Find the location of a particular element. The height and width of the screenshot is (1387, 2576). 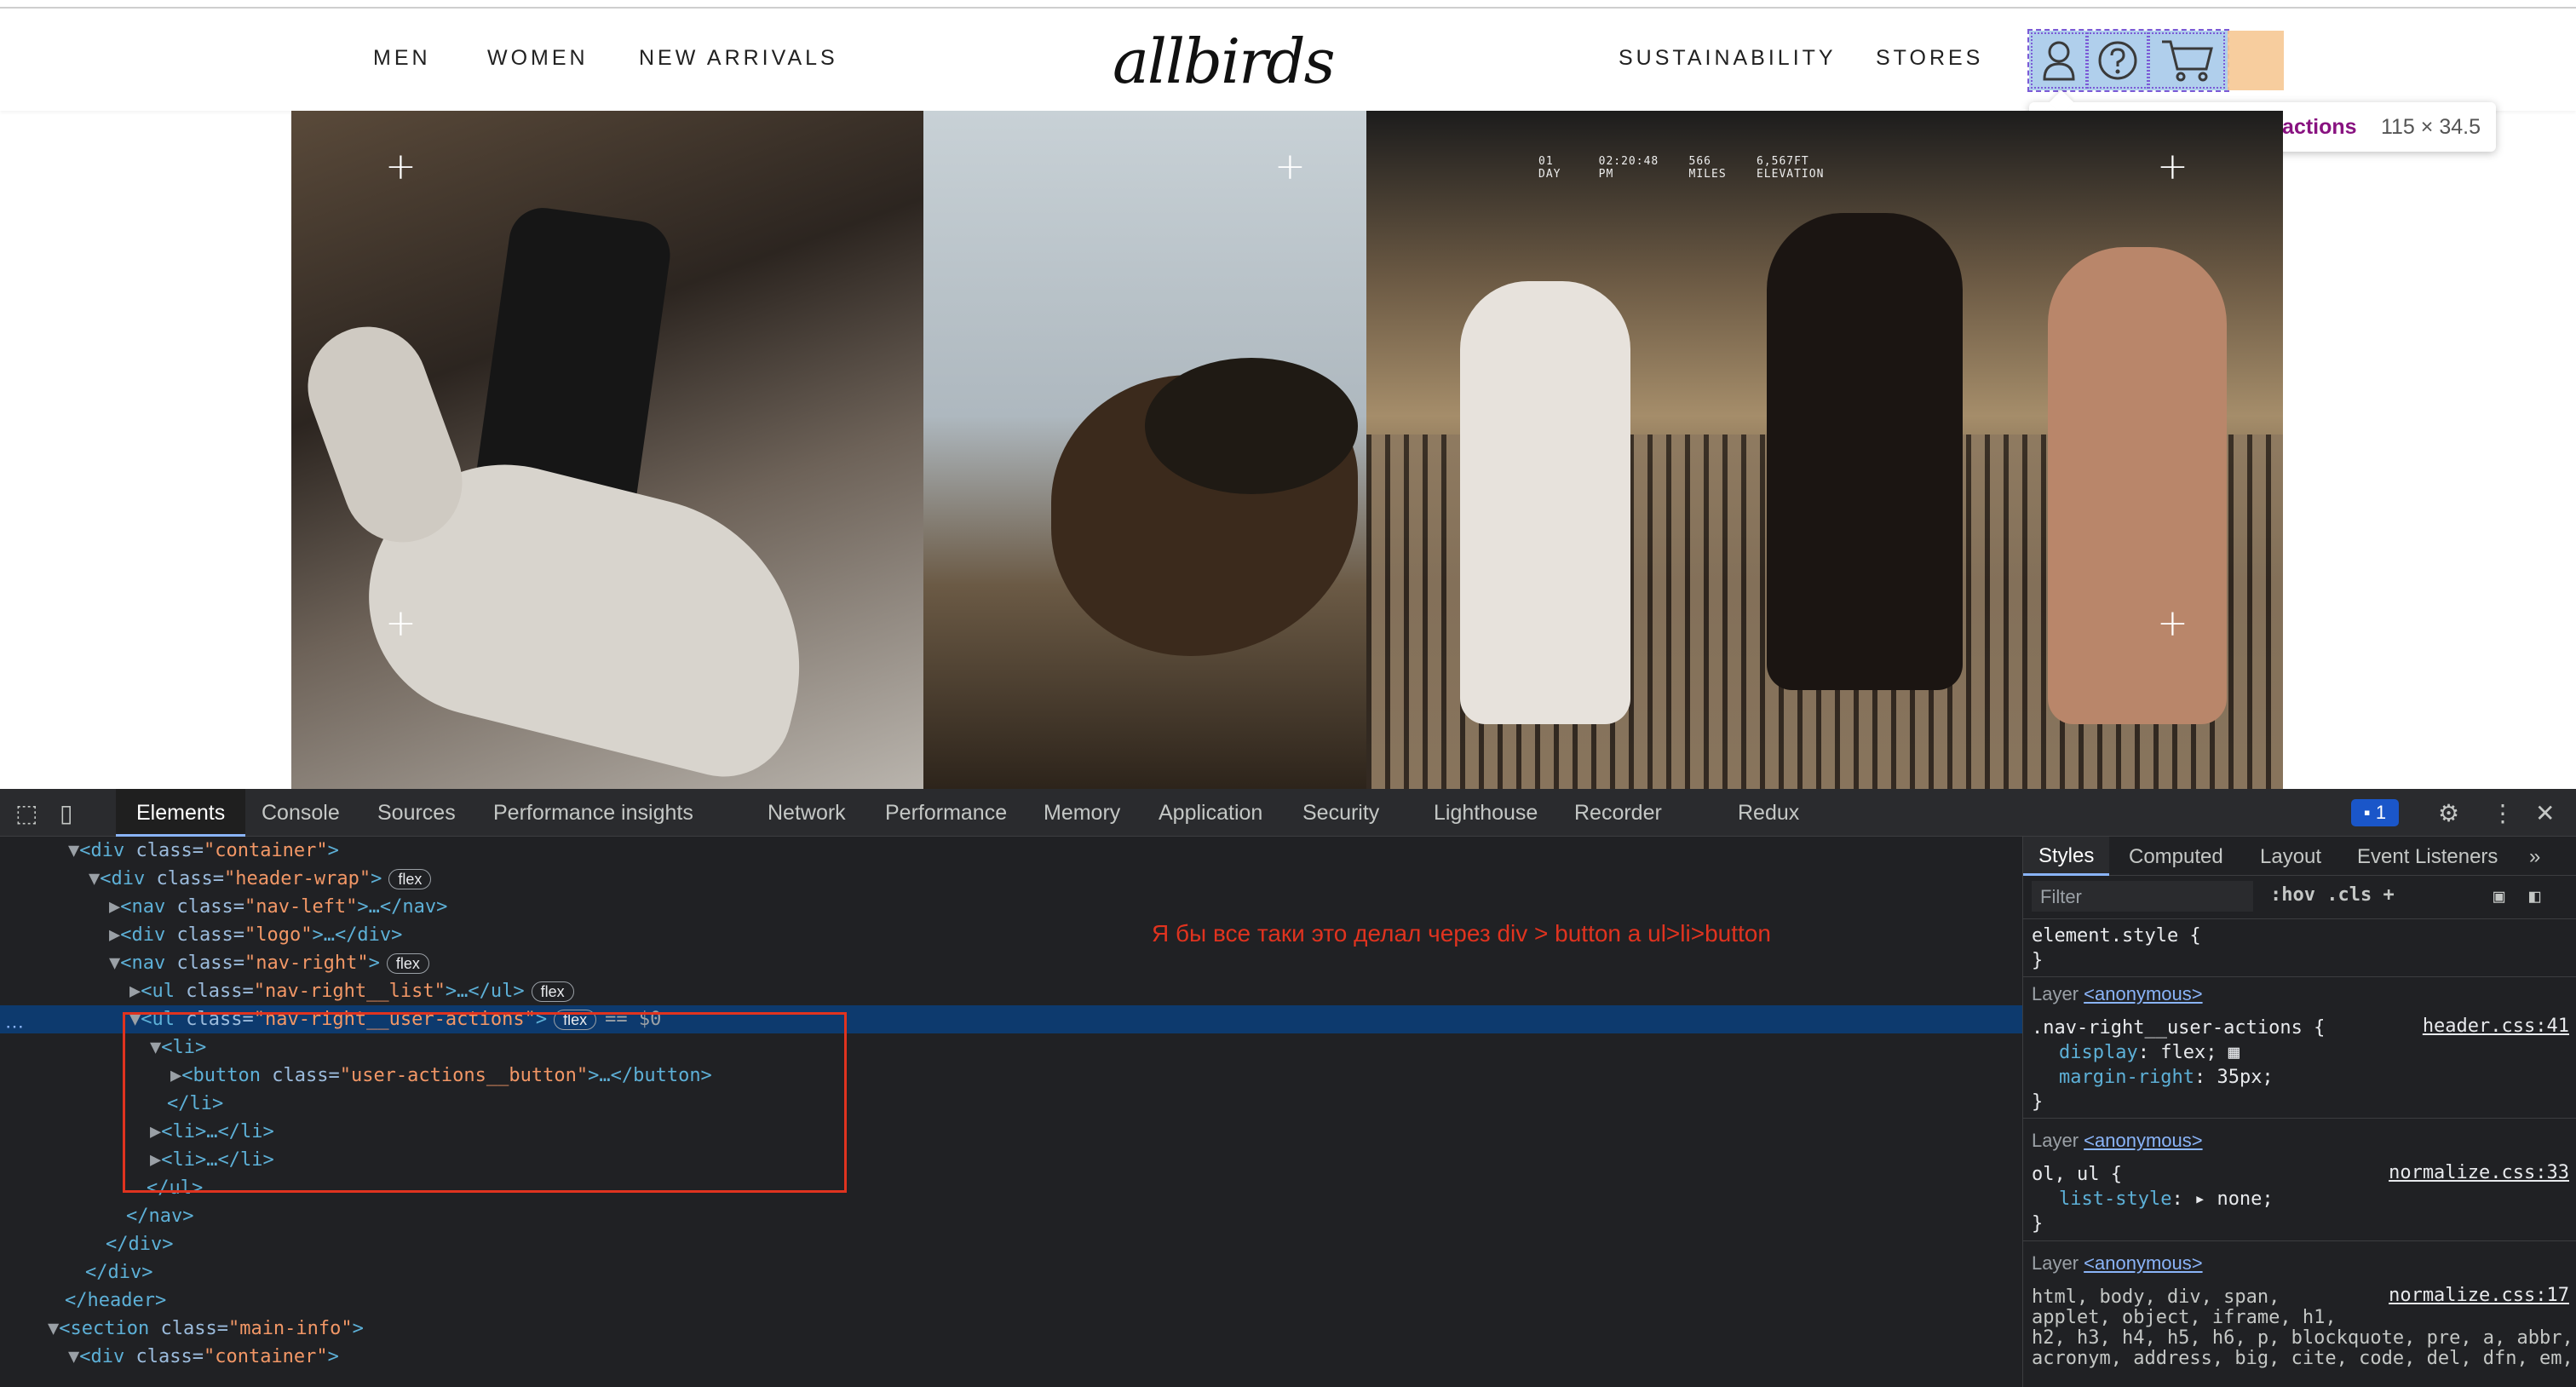

annotation-box is located at coordinates (485, 1102).